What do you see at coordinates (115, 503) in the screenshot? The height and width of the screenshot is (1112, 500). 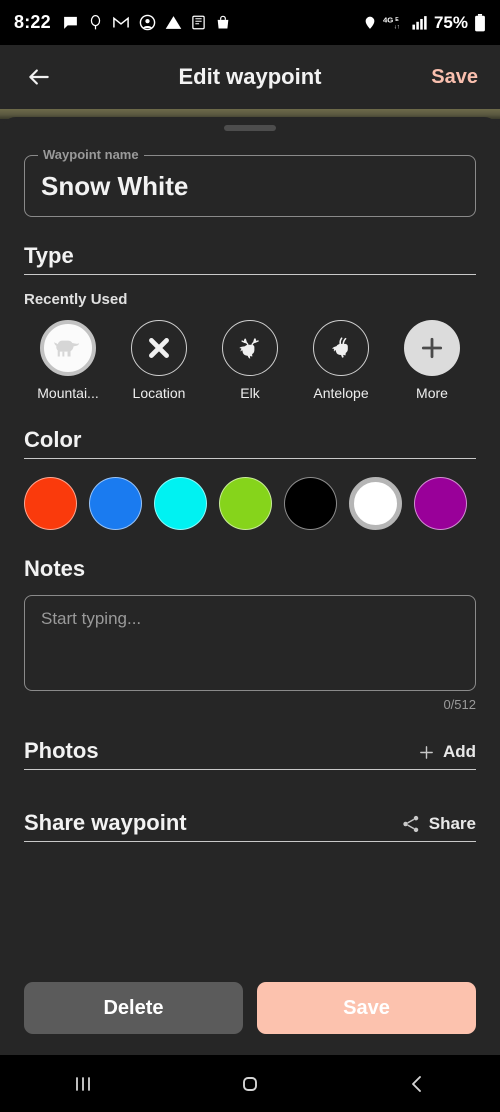 I see `color-swatch-blue` at bounding box center [115, 503].